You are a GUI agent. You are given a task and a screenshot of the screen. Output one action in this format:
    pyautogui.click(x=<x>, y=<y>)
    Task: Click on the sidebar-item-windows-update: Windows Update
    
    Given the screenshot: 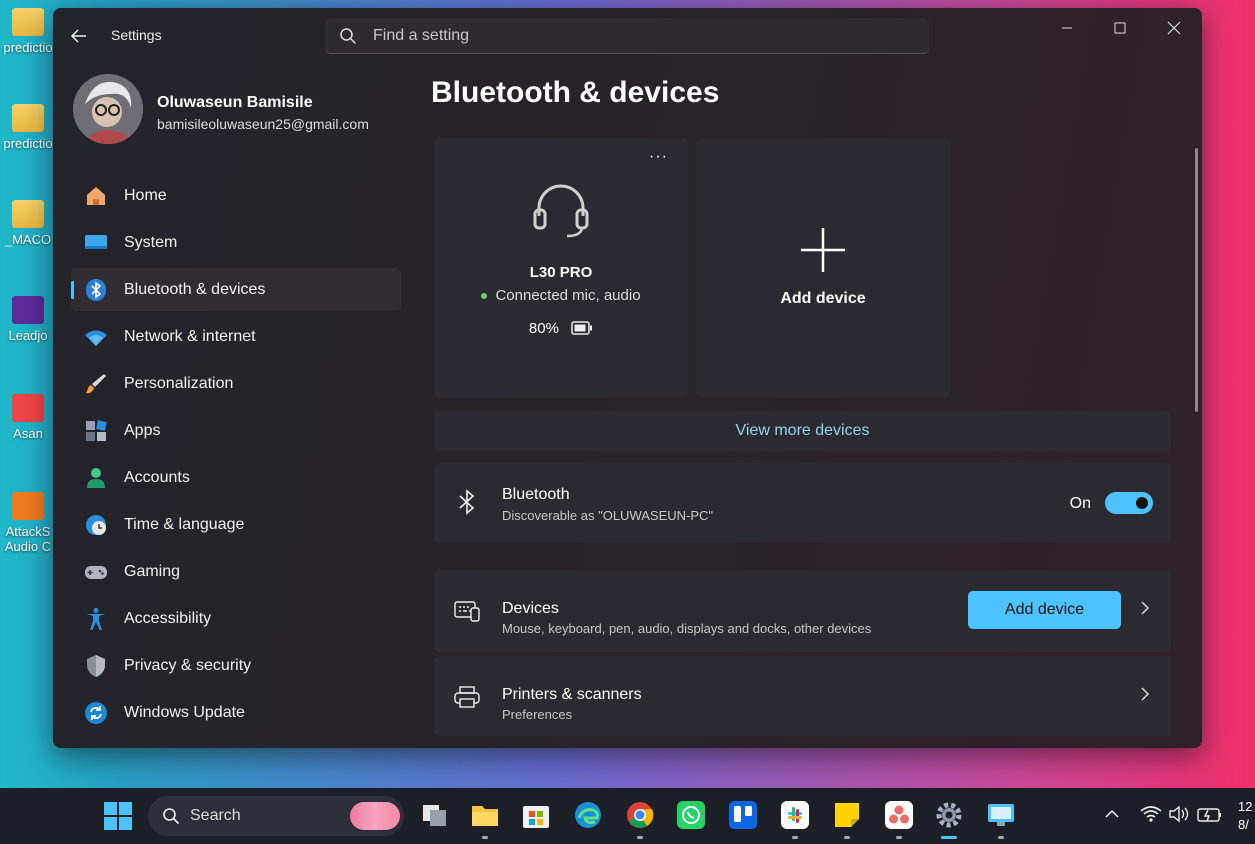 What is the action you would take?
    pyautogui.click(x=236, y=712)
    